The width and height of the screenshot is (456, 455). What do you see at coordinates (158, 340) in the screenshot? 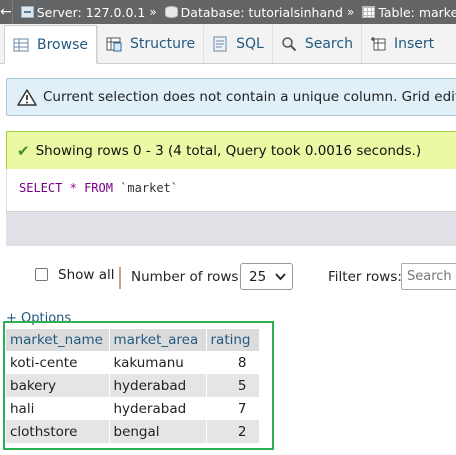
I see `column-header-market-area: market_area` at bounding box center [158, 340].